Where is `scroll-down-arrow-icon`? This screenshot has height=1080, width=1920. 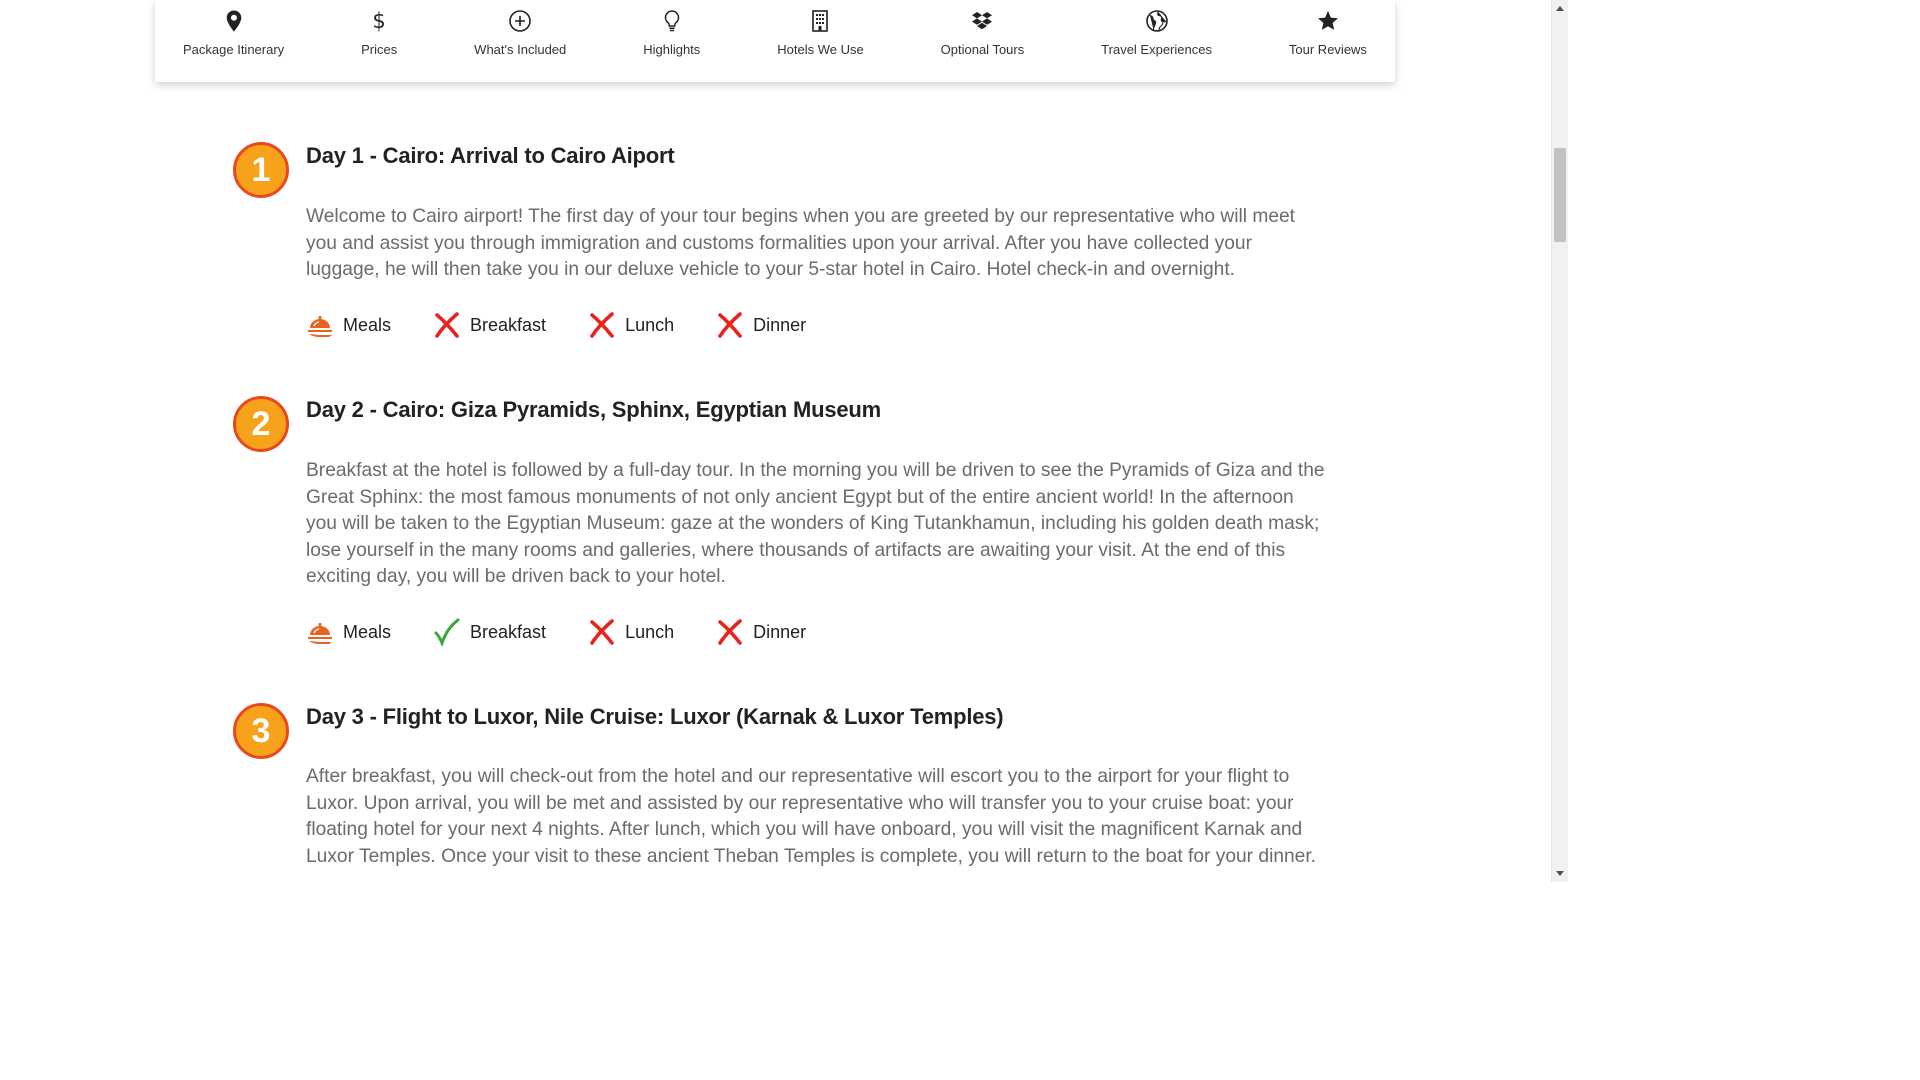
scroll-down-arrow-icon is located at coordinates (1560, 874).